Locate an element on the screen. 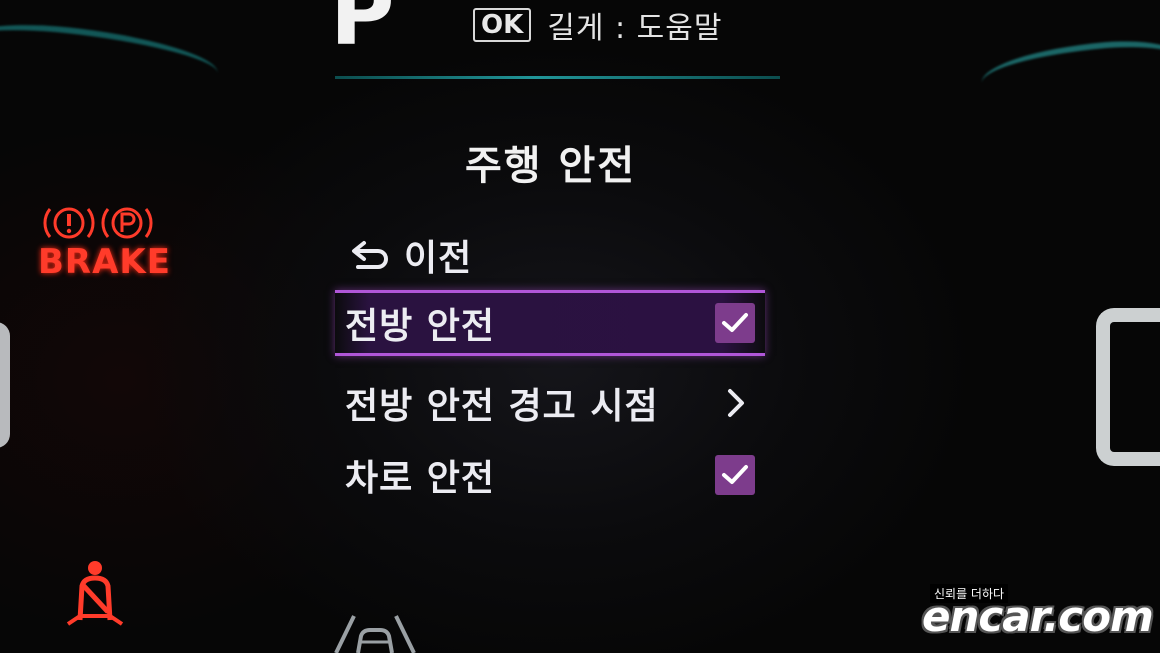 The height and width of the screenshot is (653, 1160). menu-item-forward-warning-timing: 전방 안전 경고 시점 is located at coordinates (550, 403).